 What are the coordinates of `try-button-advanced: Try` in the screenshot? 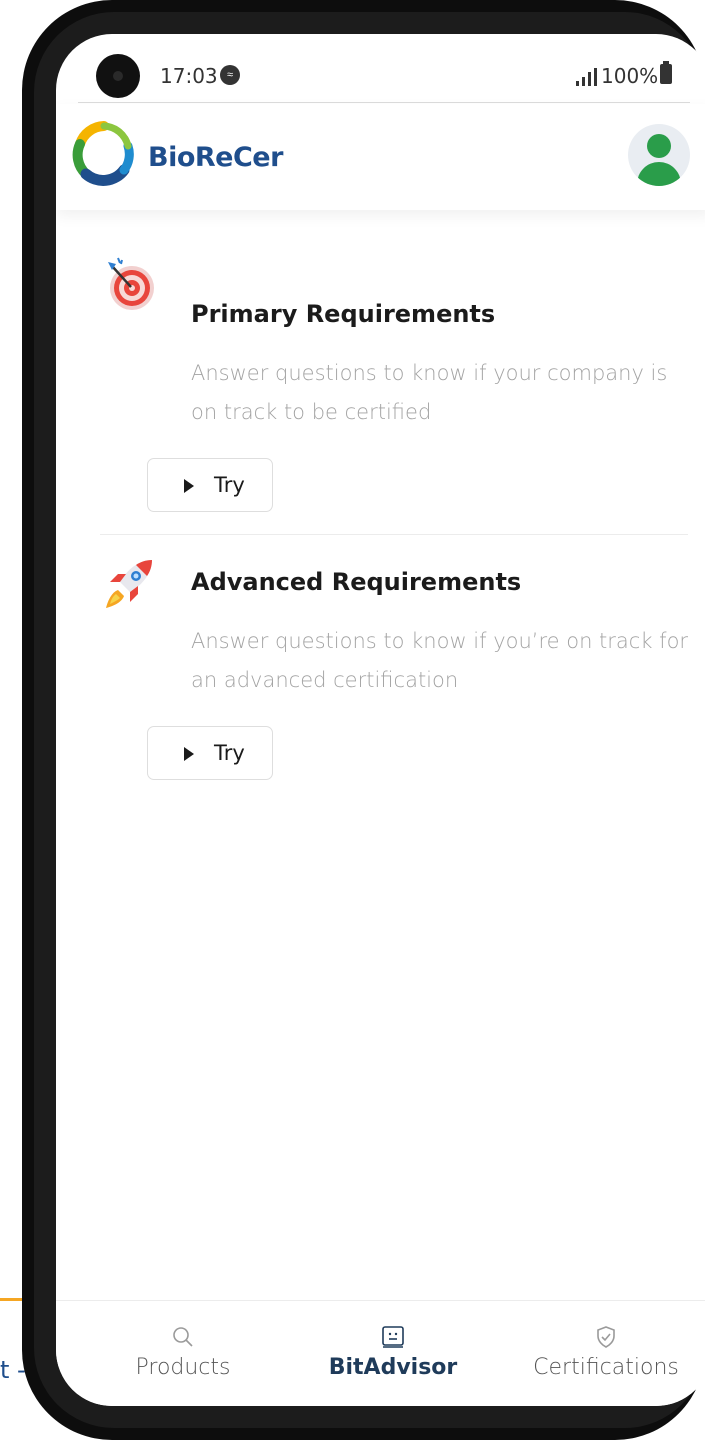 It's located at (210, 753).